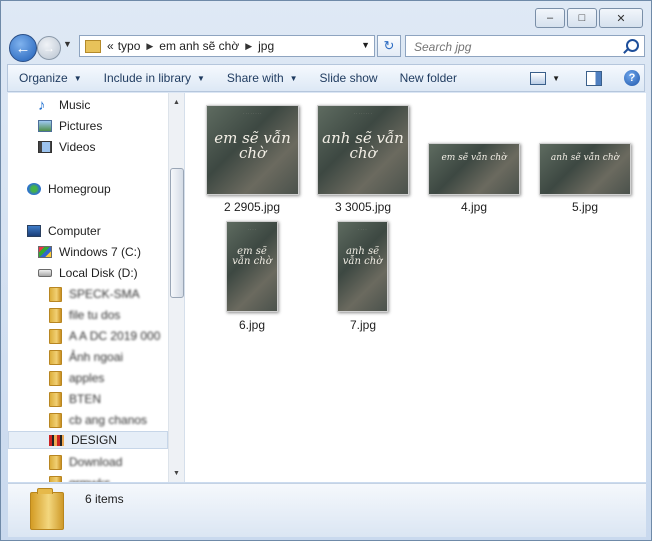 The height and width of the screenshot is (541, 652). I want to click on recent-pages-dropdown: ▼, so click(67, 44).